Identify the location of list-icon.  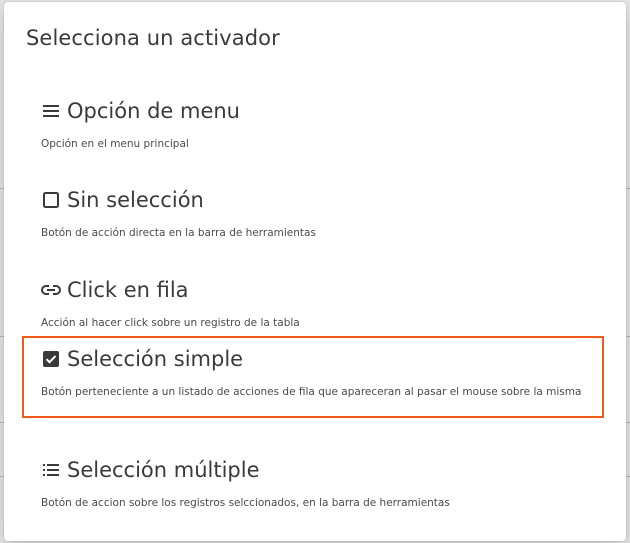
(51, 470).